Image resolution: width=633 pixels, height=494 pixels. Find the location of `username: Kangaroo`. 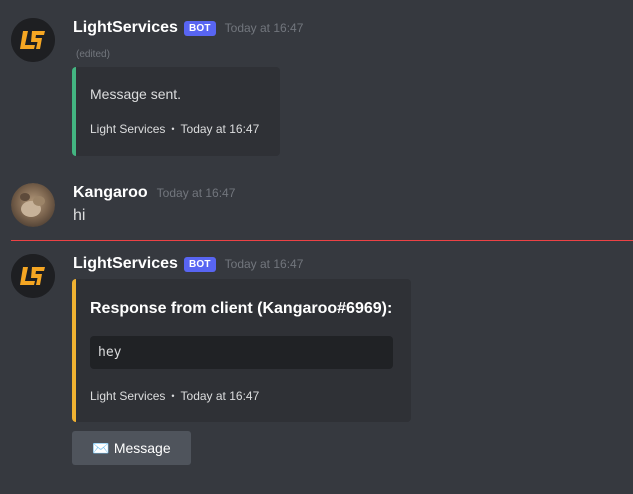

username: Kangaroo is located at coordinates (110, 193).